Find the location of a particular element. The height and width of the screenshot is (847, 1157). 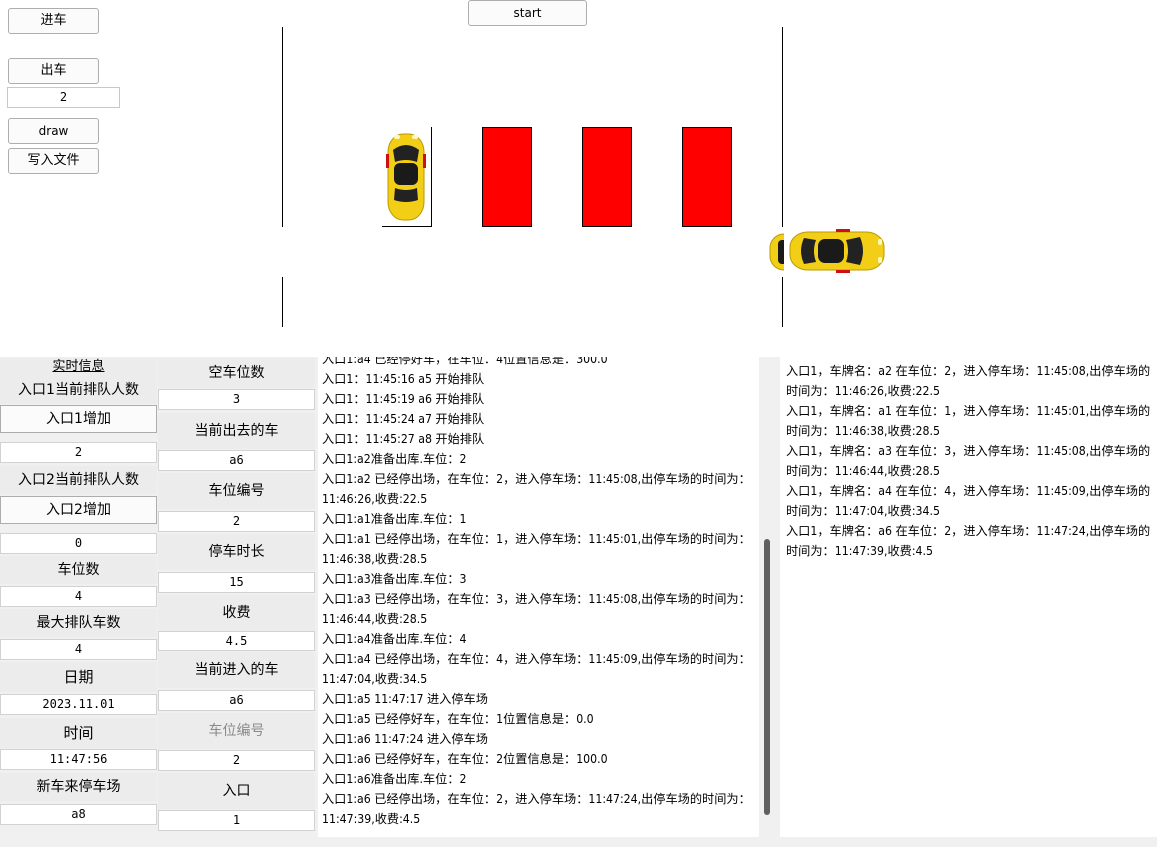

entrance-label: 入口 is located at coordinates (236, 791).